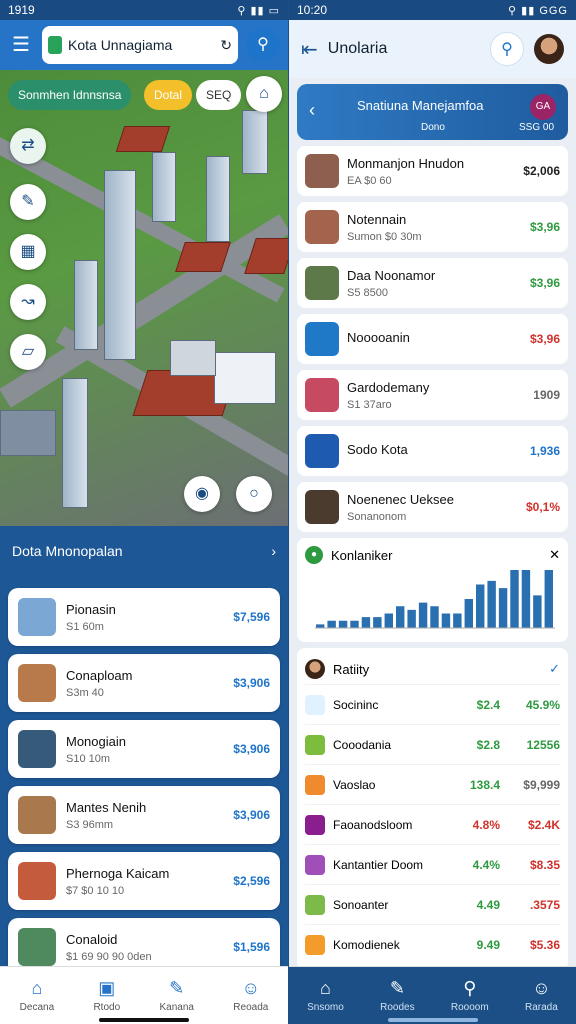 This screenshot has width=576, height=1024. I want to click on map-pin-icon, so click(55, 45).